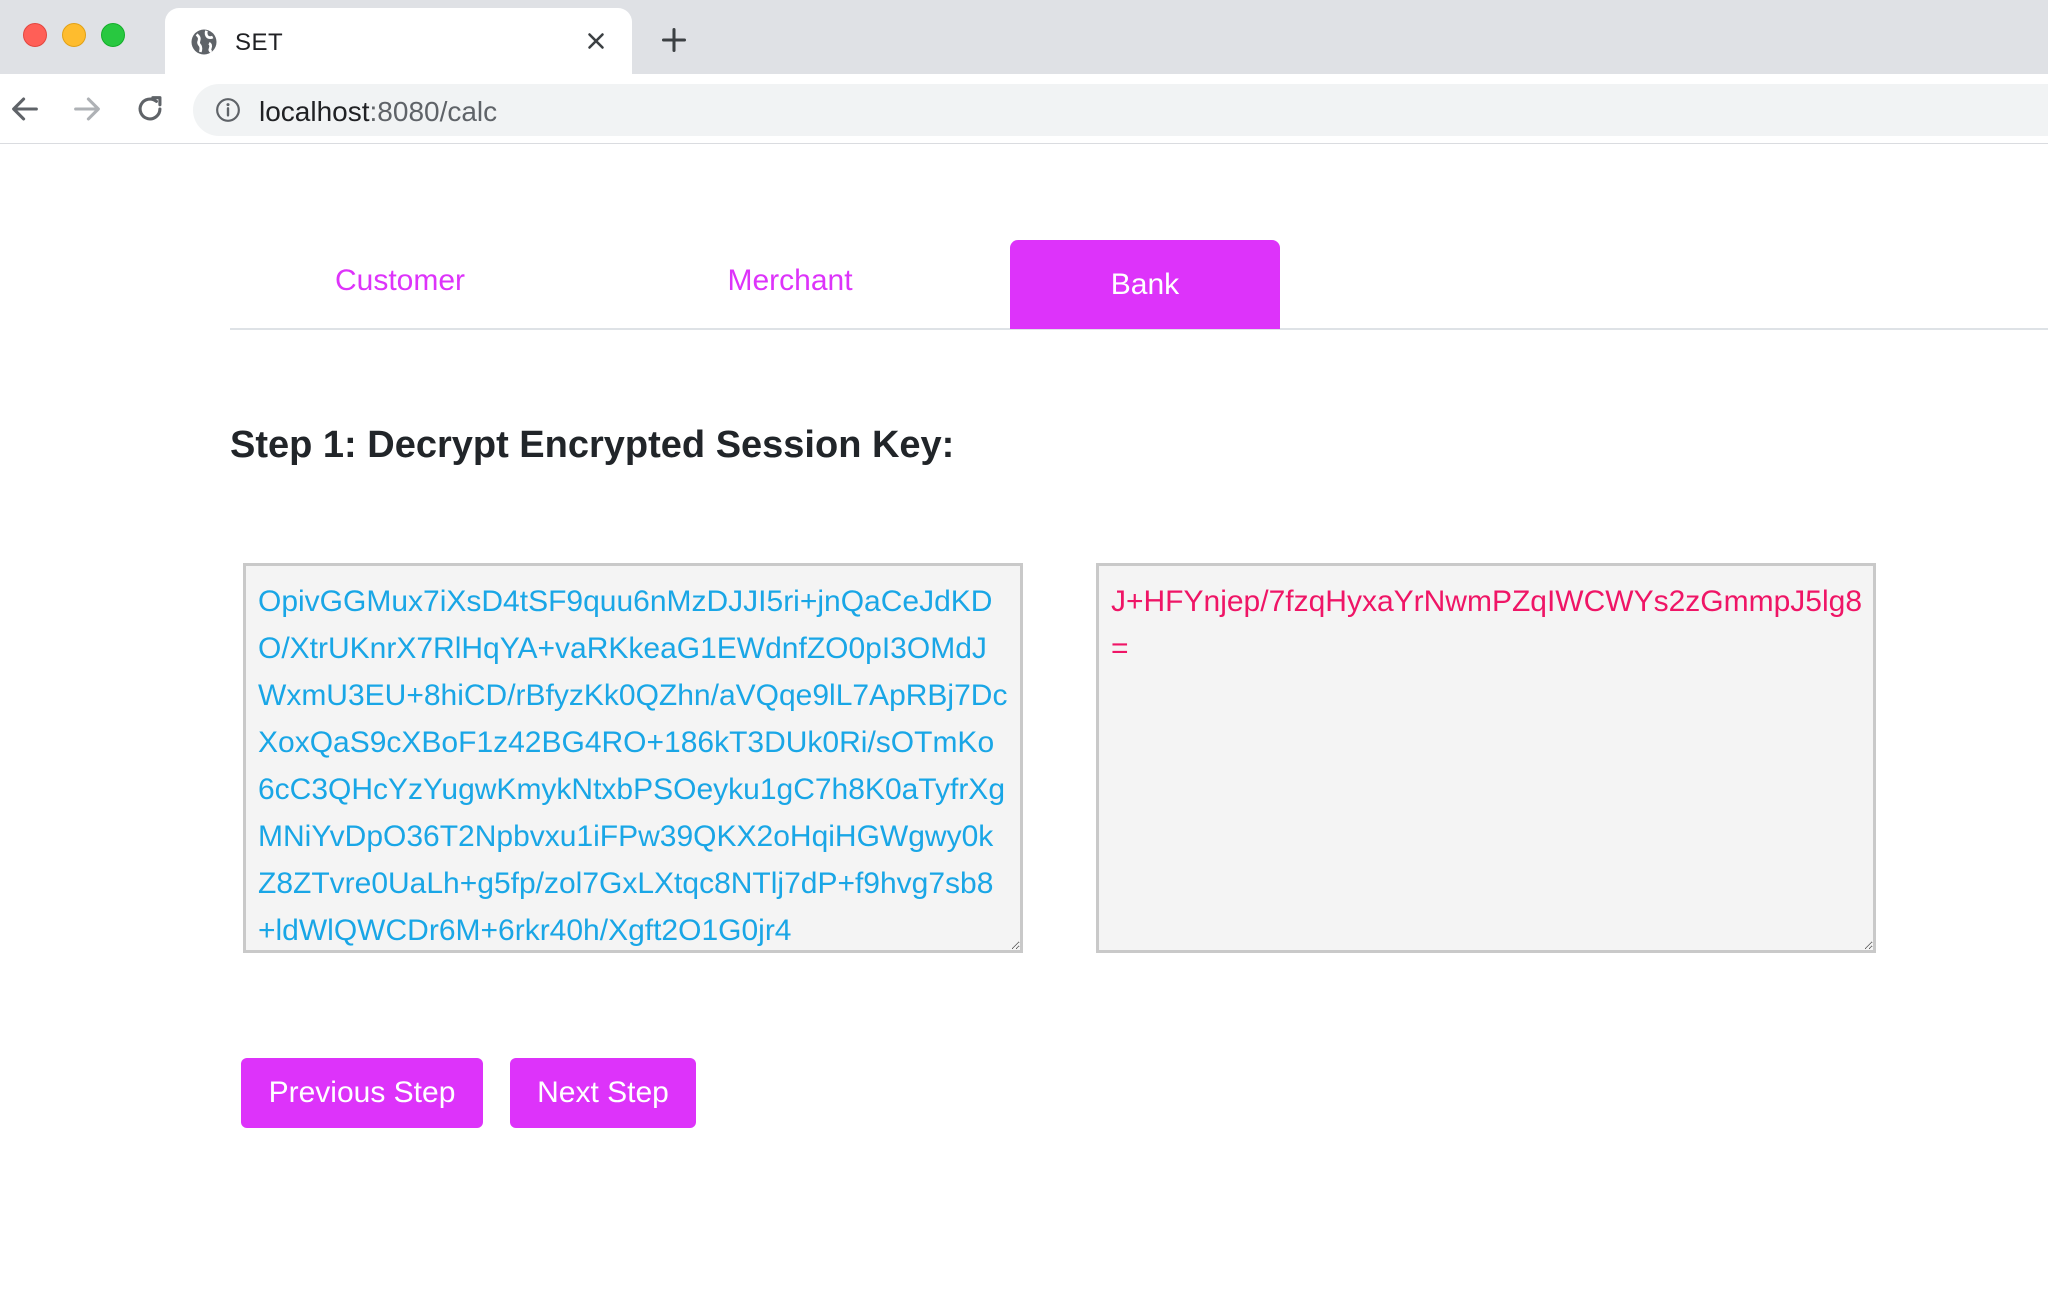 The width and height of the screenshot is (2048, 1315). I want to click on role-tabs: Customer Merchant Bank, so click(1139, 285).